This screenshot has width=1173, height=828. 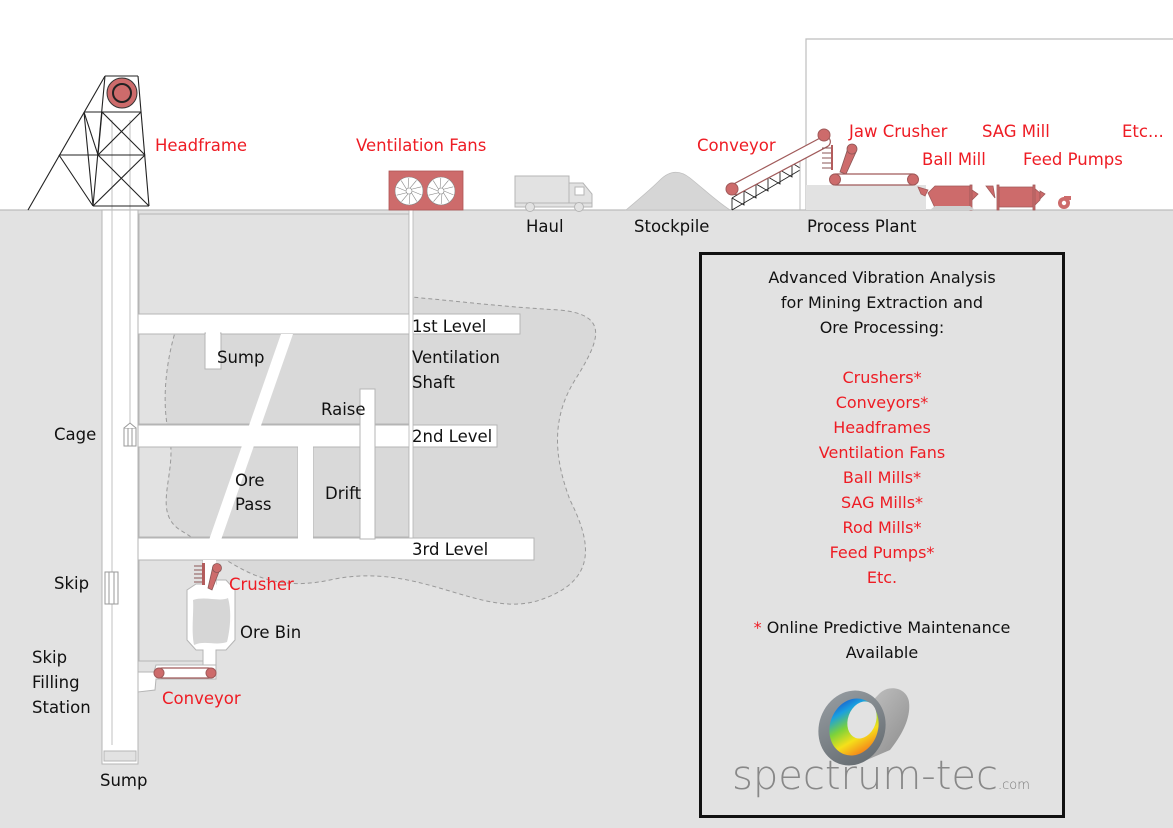 I want to click on ventilation-fans-icon, so click(x=426, y=190).